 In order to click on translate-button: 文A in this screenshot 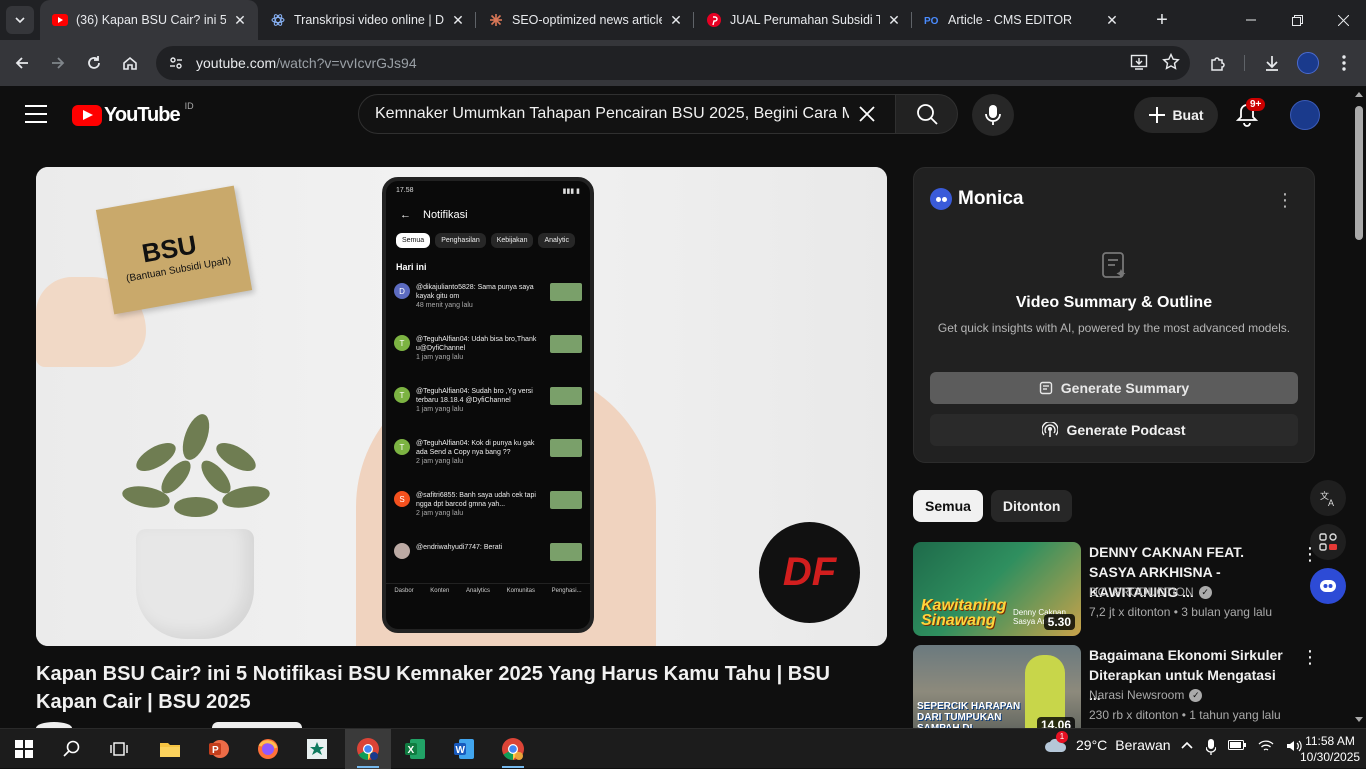, I will do `click(1328, 498)`.